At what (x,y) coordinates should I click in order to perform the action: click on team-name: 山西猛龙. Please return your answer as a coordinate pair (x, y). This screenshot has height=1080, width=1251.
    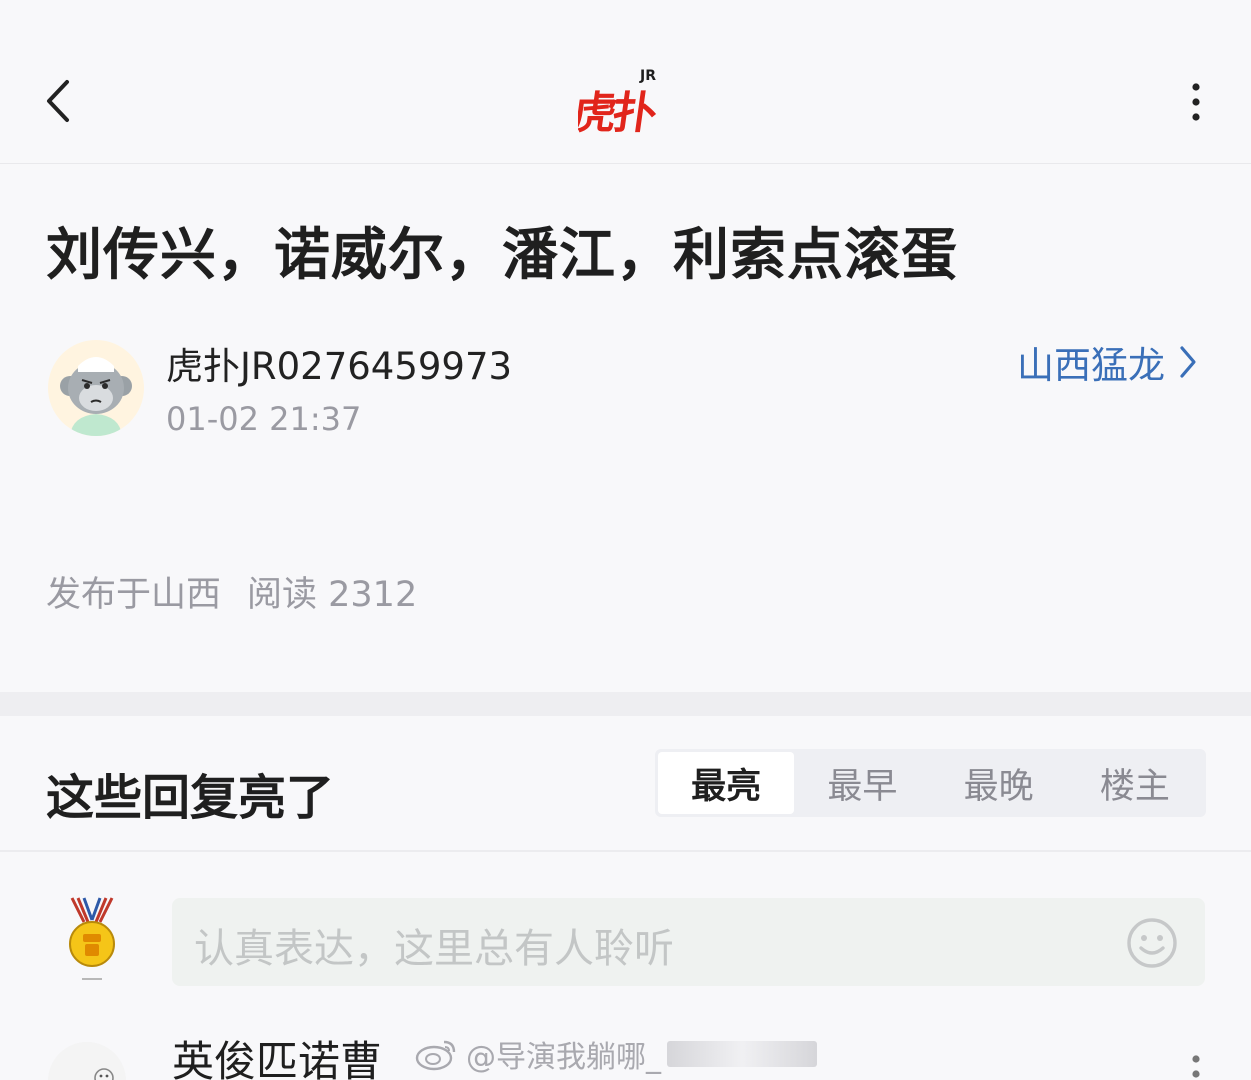
    Looking at the image, I should click on (1091, 365).